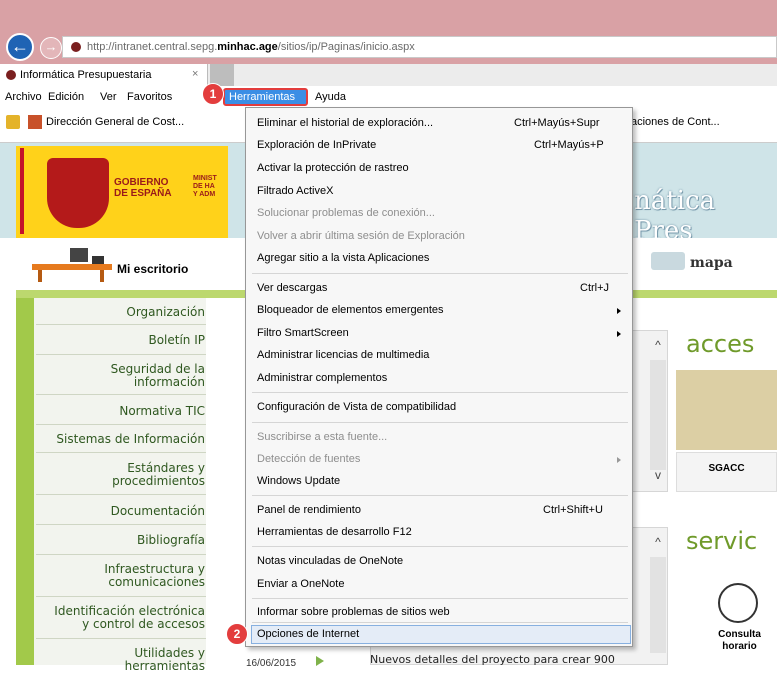 This screenshot has width=777, height=673. I want to click on scroll-down-icon: v, so click(658, 479).